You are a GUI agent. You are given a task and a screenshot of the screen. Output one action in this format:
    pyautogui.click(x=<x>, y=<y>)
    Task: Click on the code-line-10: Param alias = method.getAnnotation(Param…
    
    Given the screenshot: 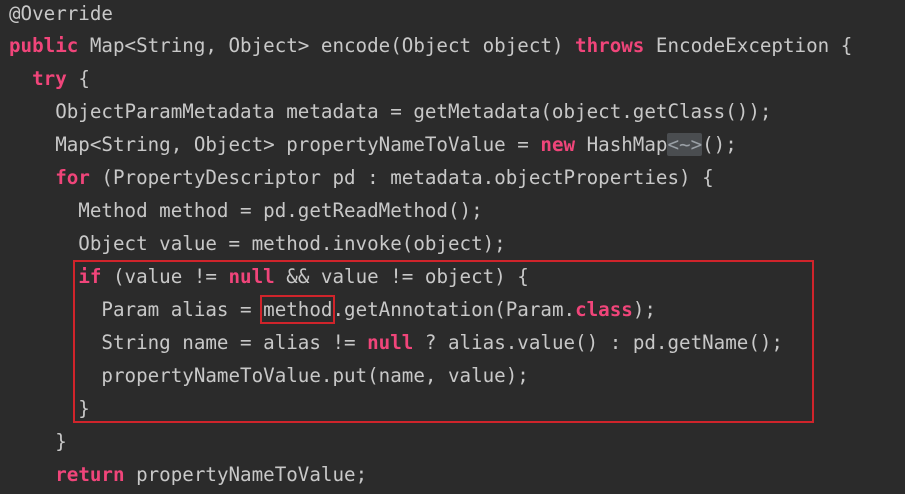 What is the action you would take?
    pyautogui.click(x=332, y=309)
    